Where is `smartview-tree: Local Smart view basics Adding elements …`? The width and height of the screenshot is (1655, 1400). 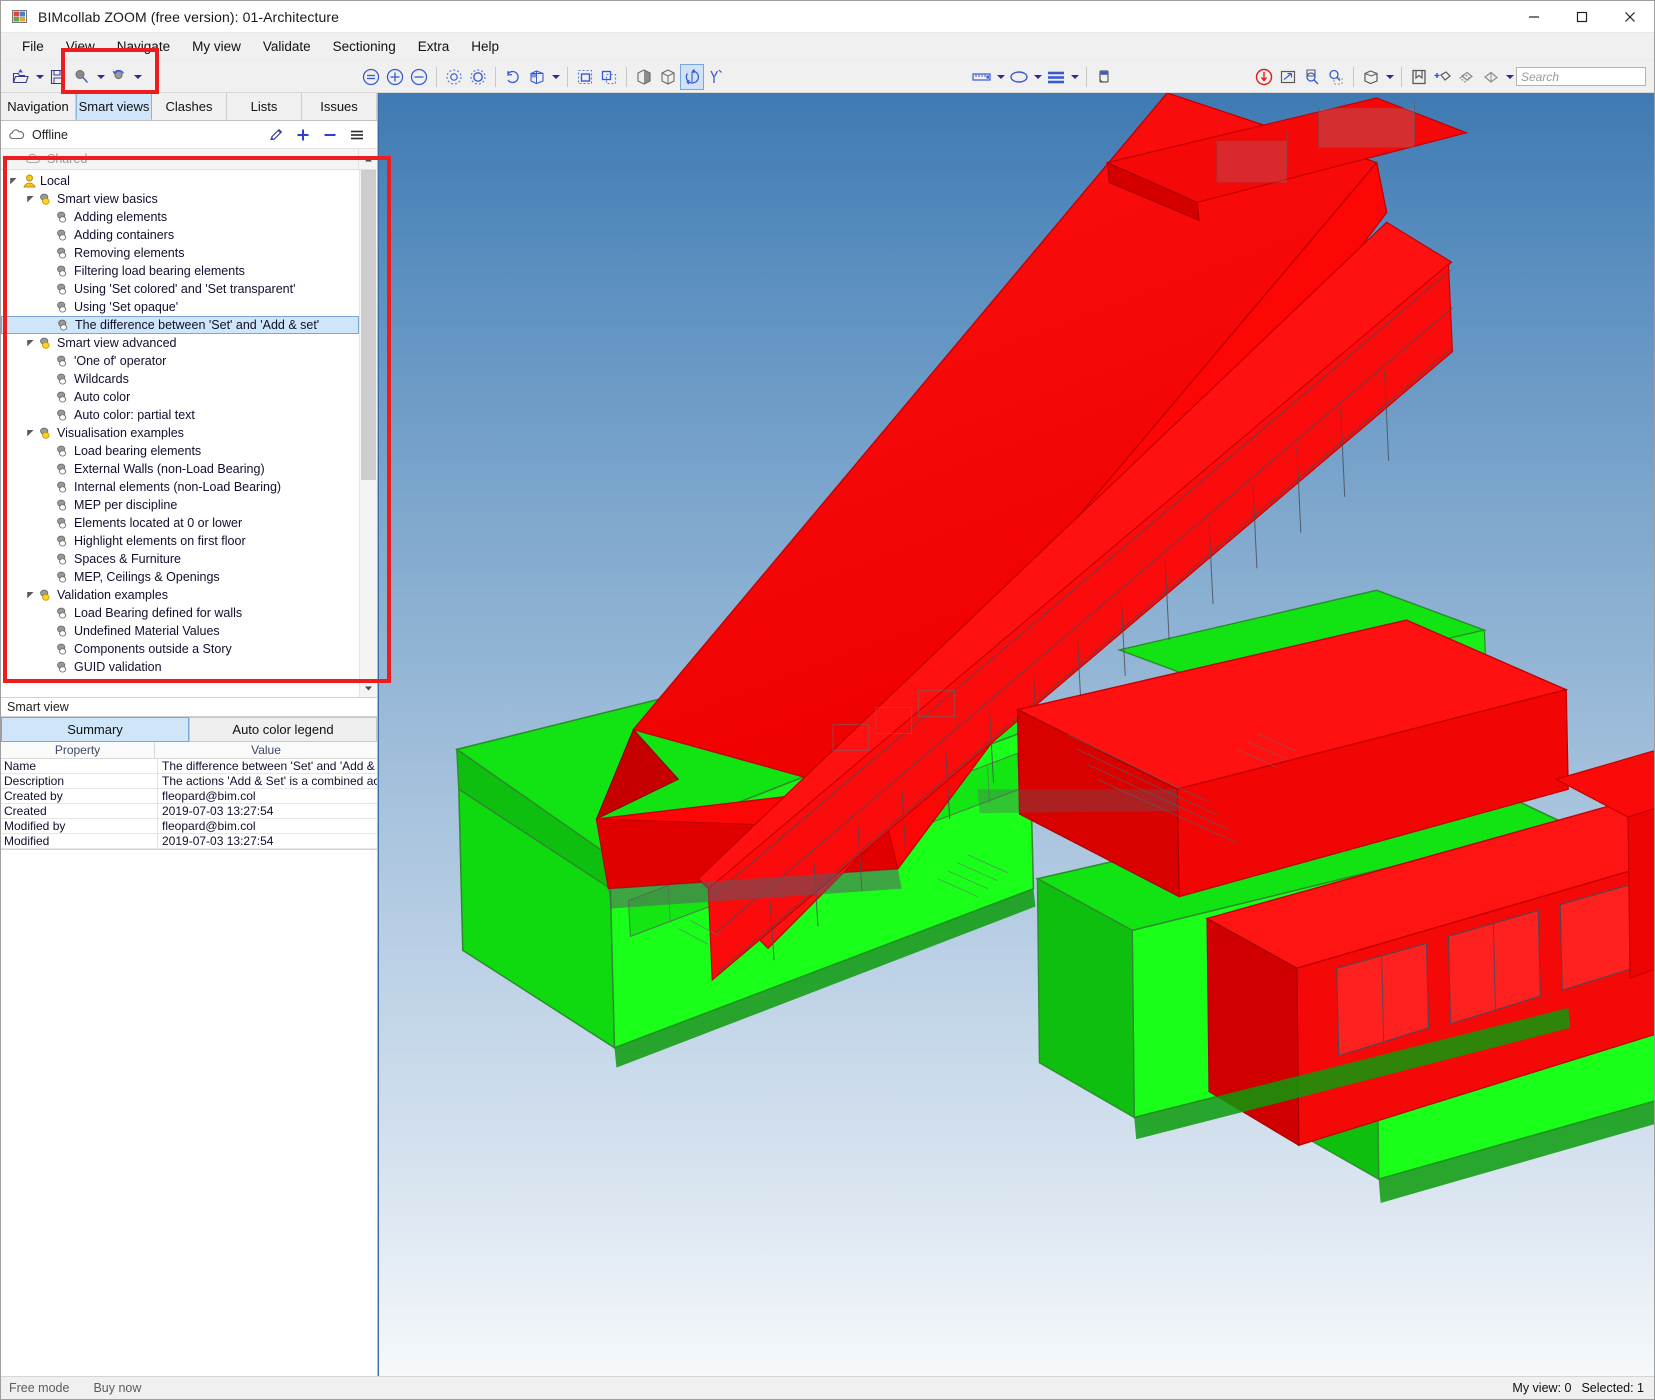
smartview-tree: Local Smart view basics Adding elements … is located at coordinates (180, 433).